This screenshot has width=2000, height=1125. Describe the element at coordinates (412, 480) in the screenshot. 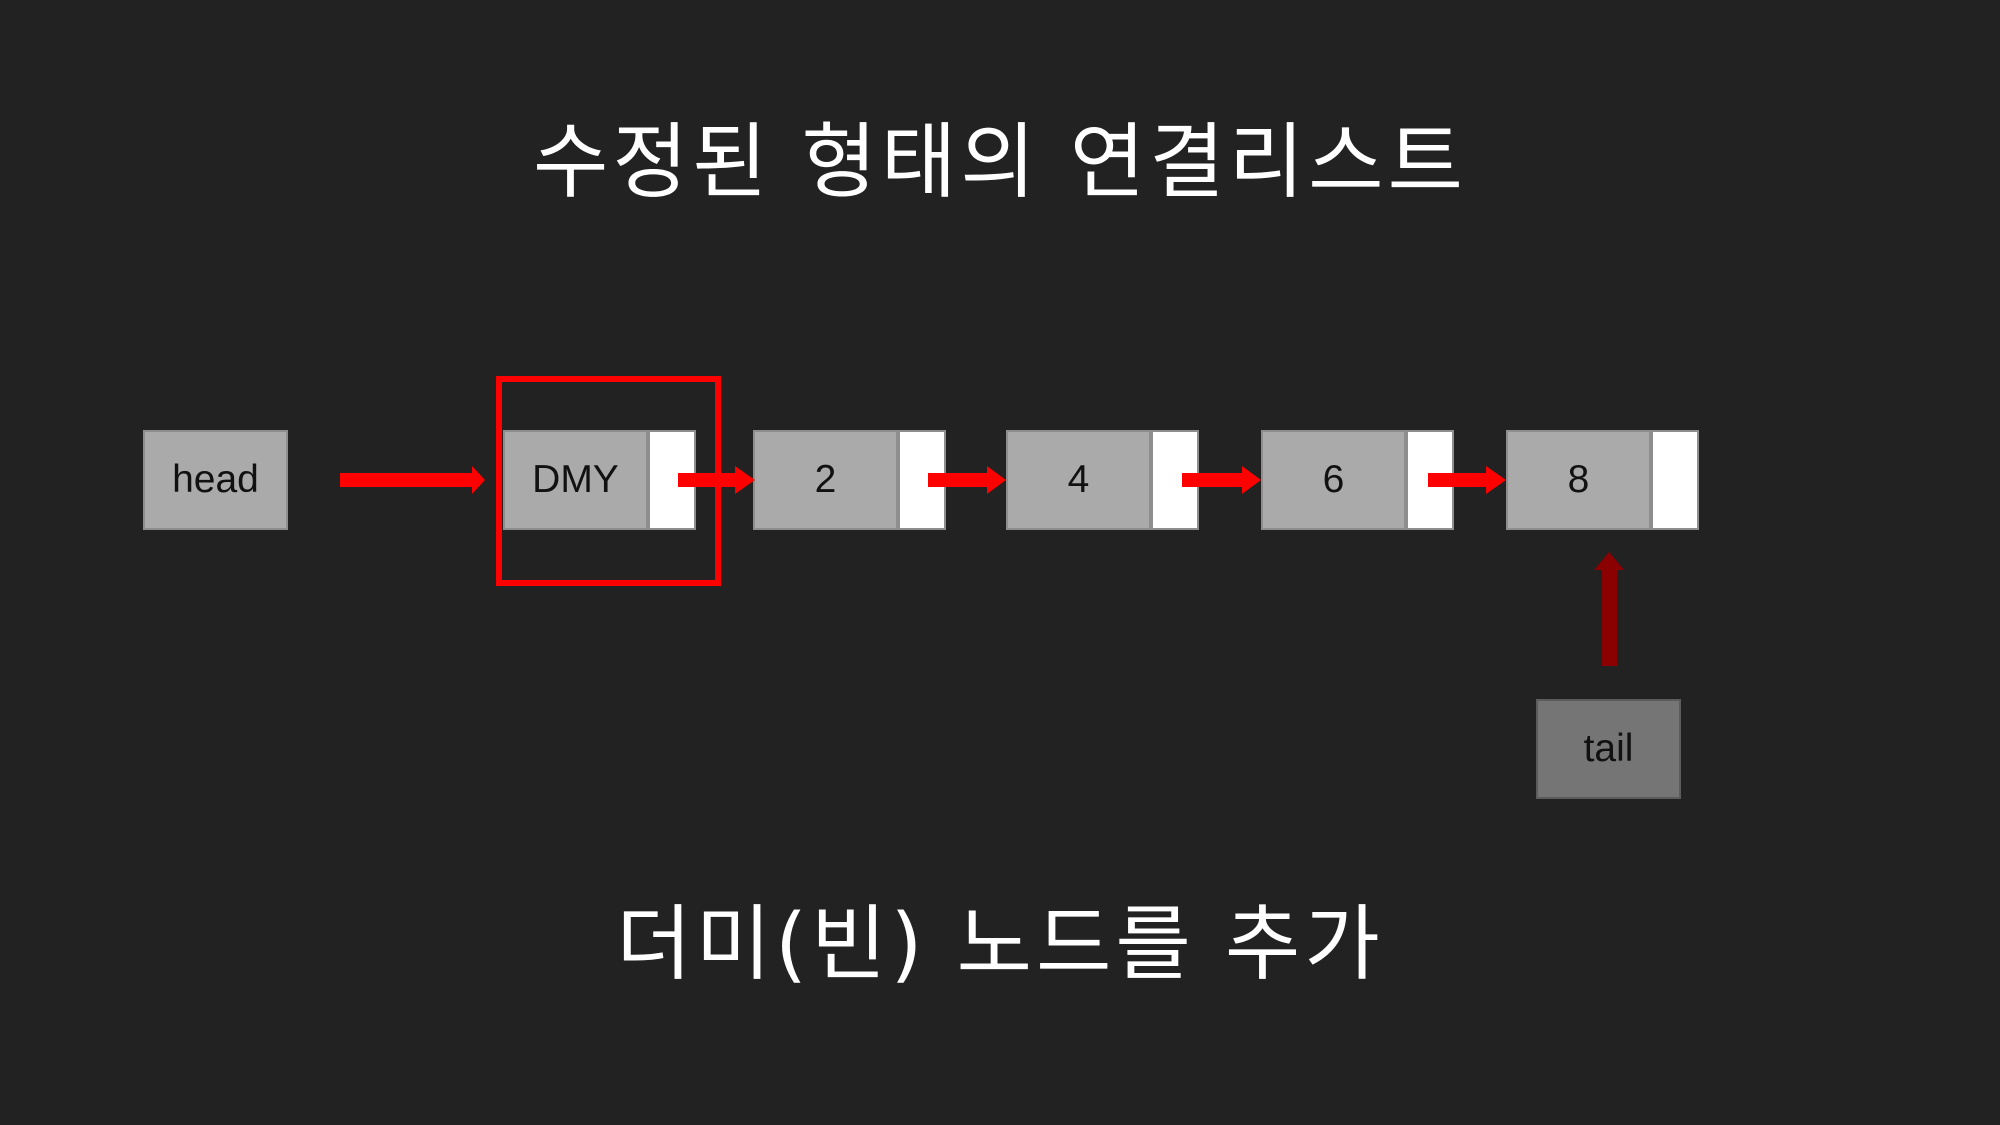

I see `arrow-head-to-dmy` at that location.